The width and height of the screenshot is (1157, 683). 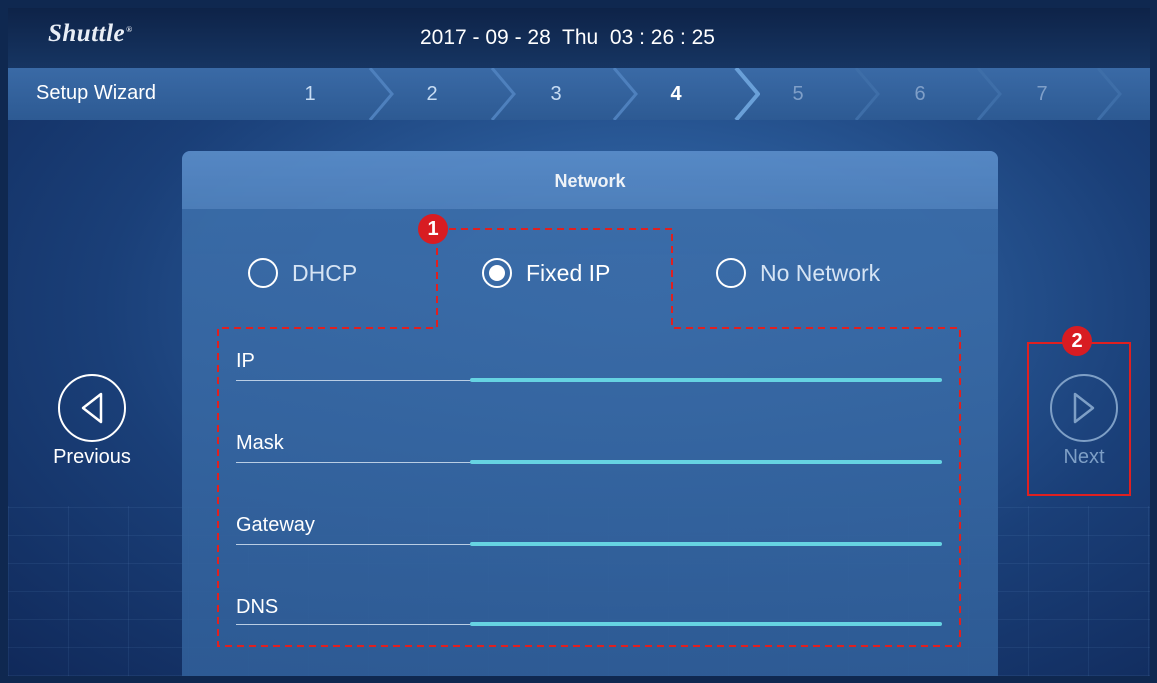 I want to click on annotation-badge-2: 2, so click(x=1077, y=341).